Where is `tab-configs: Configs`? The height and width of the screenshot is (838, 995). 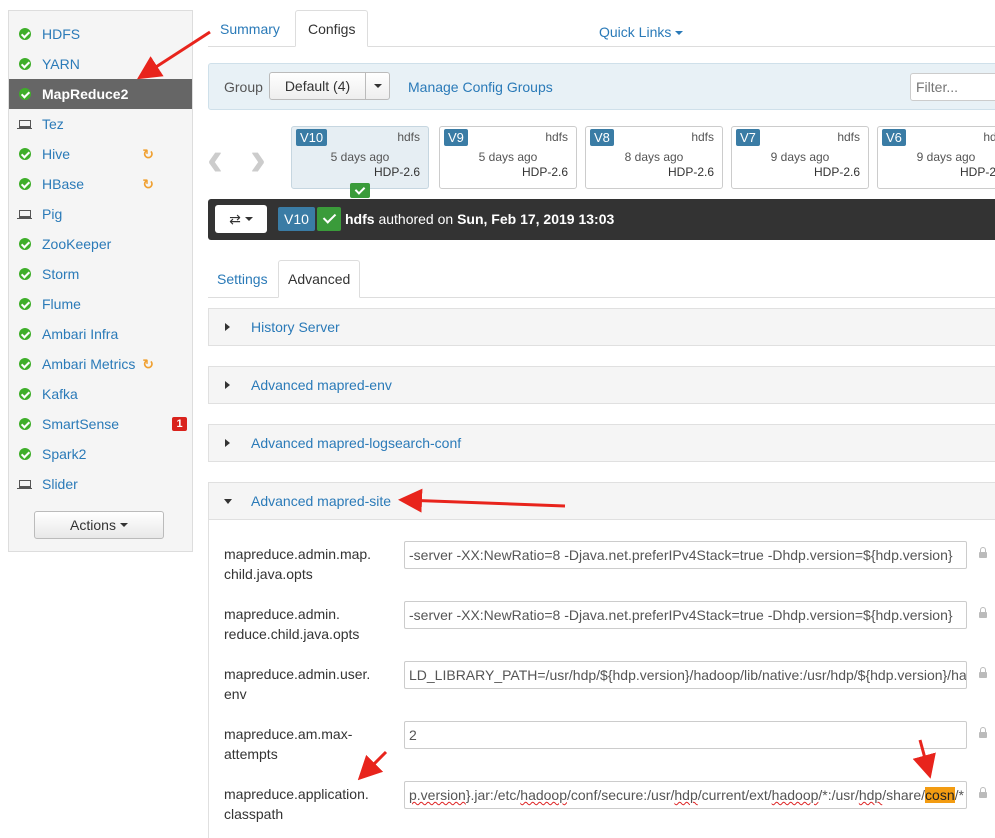 tab-configs: Configs is located at coordinates (332, 28).